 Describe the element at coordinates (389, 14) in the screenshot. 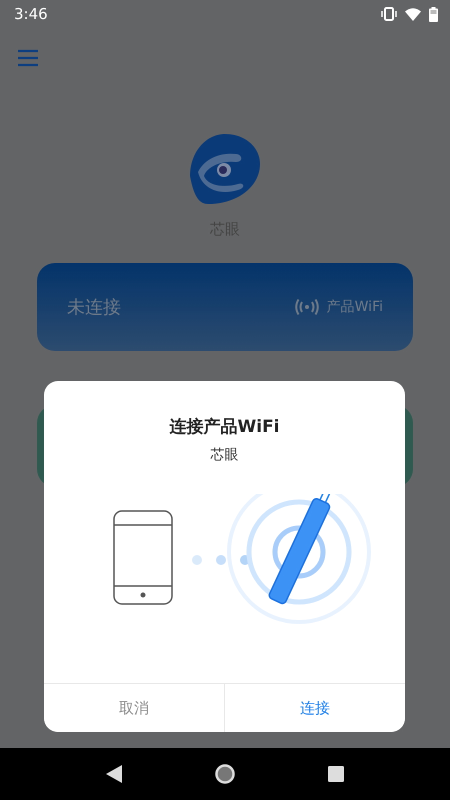

I see `vibrate-icon` at that location.